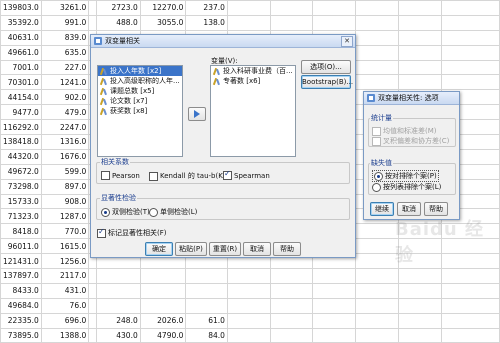  I want to click on sheet-cell: 9477.0, so click(21, 112).